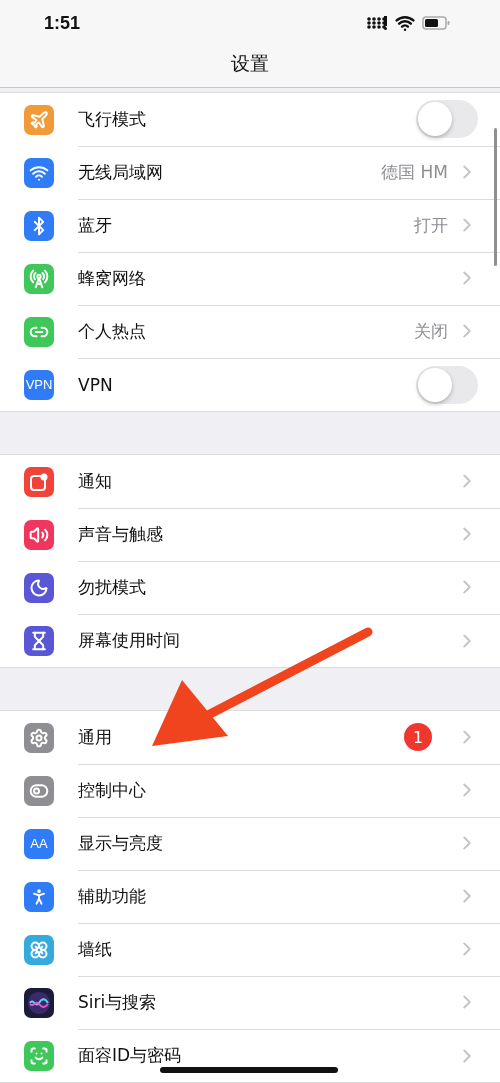  Describe the element at coordinates (39, 534) in the screenshot. I see `speaker-icon` at that location.